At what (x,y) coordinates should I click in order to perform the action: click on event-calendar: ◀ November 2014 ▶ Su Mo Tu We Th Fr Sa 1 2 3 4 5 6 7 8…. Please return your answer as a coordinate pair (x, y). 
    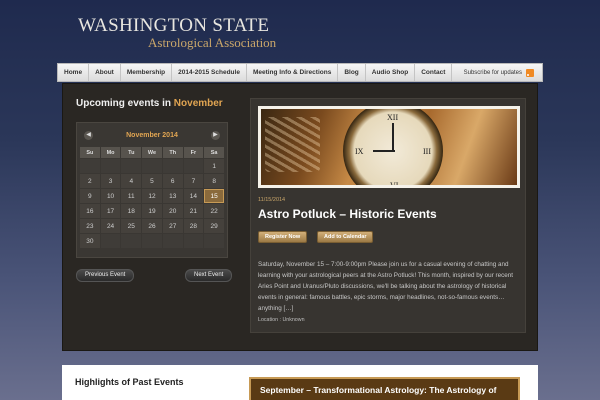
    Looking at the image, I should click on (152, 190).